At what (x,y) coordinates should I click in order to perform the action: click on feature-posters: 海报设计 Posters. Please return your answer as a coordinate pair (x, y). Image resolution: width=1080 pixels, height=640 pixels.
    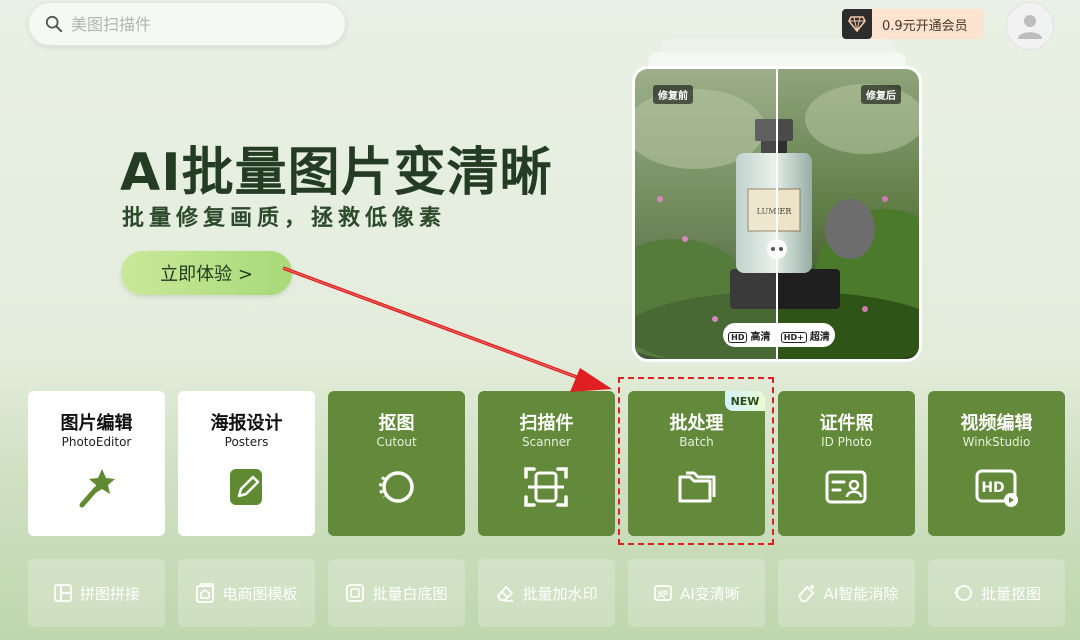
    Looking at the image, I should click on (246, 463).